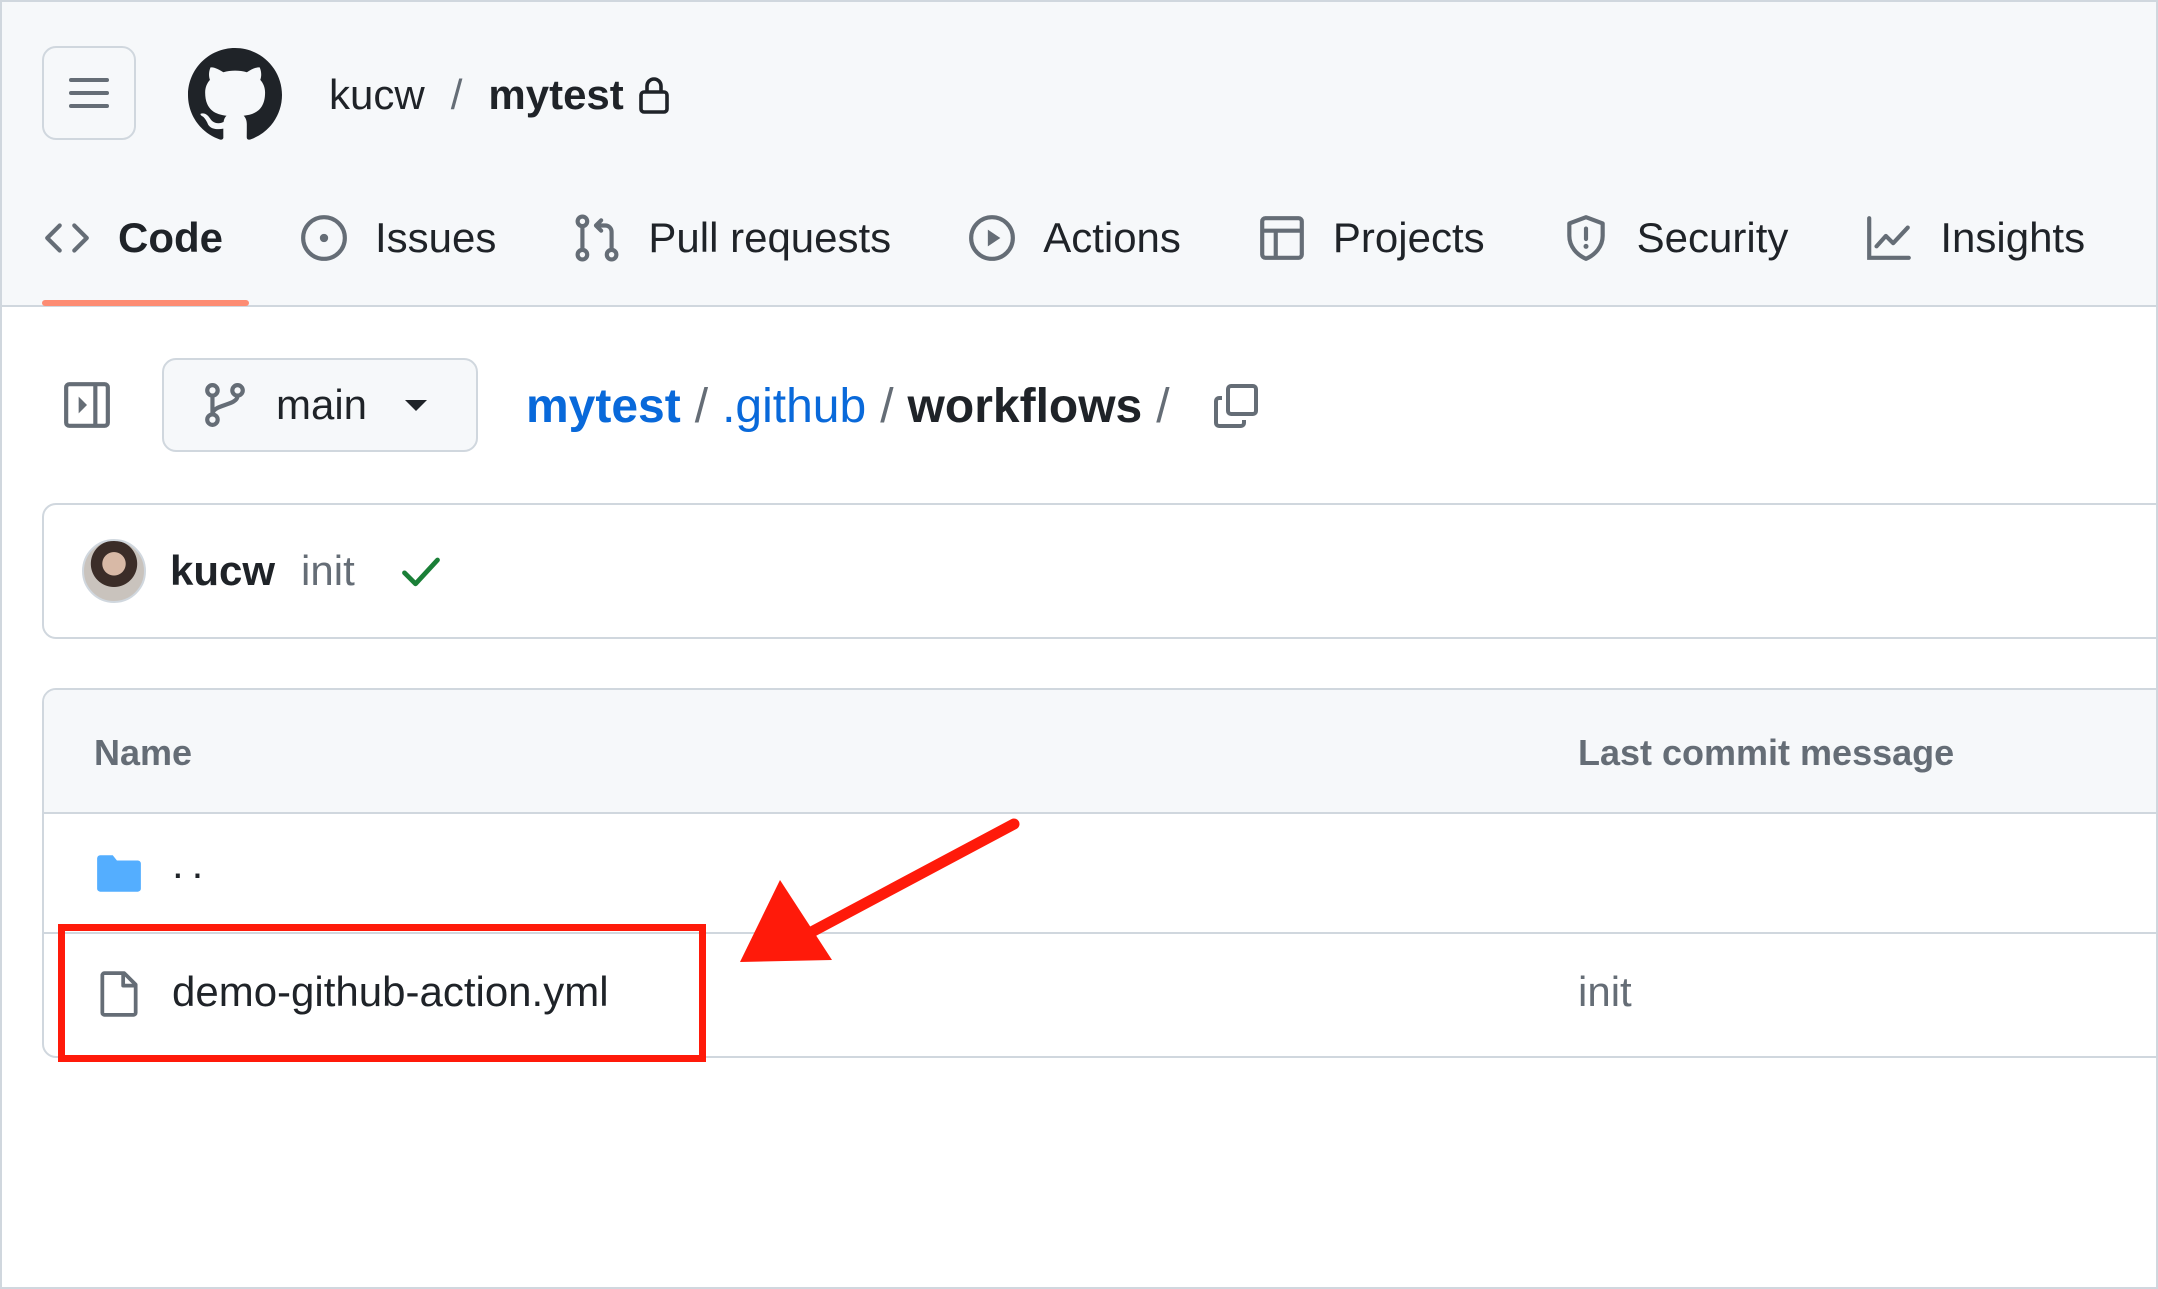 This screenshot has height=1289, width=2158. What do you see at coordinates (1100, 752) in the screenshot?
I see `table-header: Name Last commit message` at bounding box center [1100, 752].